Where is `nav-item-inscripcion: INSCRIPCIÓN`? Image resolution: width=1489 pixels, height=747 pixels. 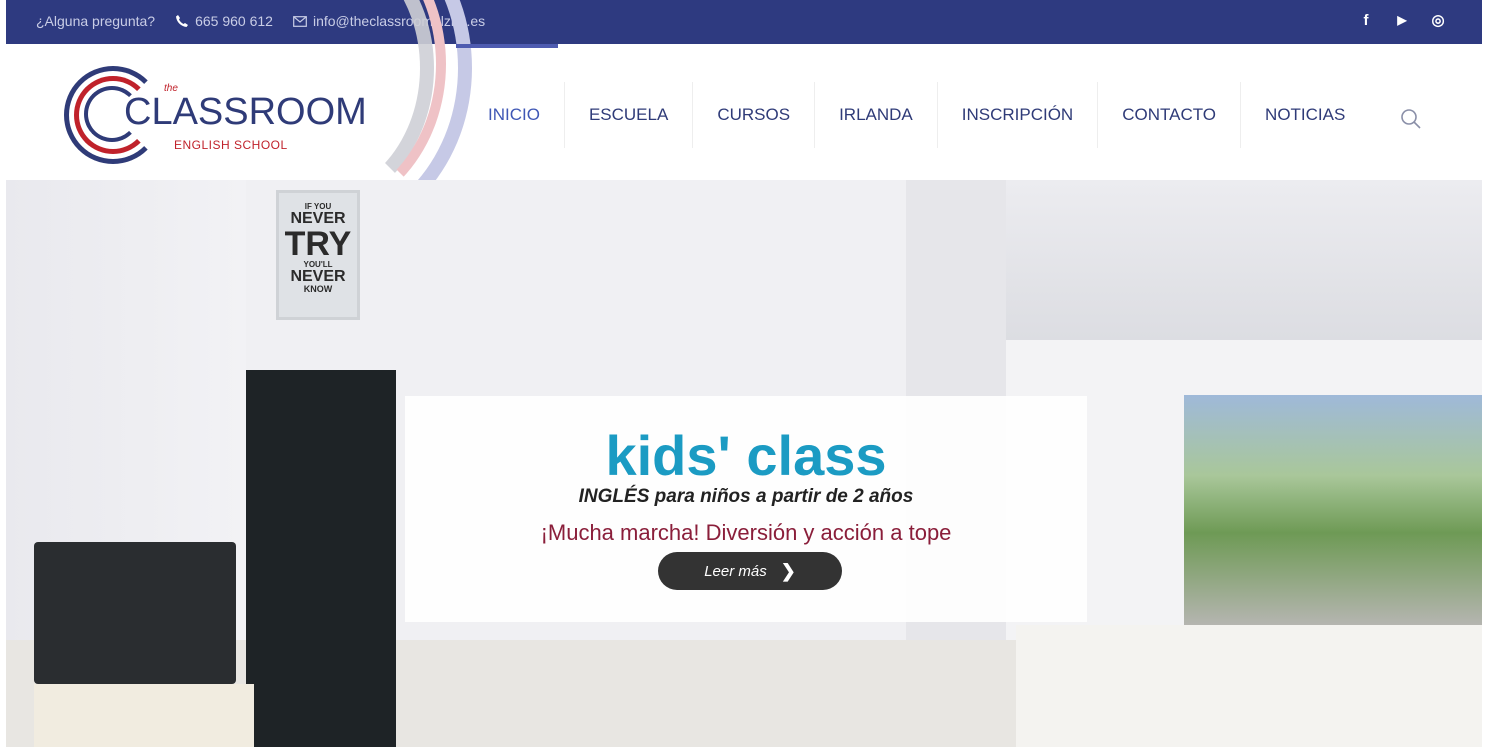
nav-item-inscripcion: INSCRIPCIÓN is located at coordinates (1018, 115).